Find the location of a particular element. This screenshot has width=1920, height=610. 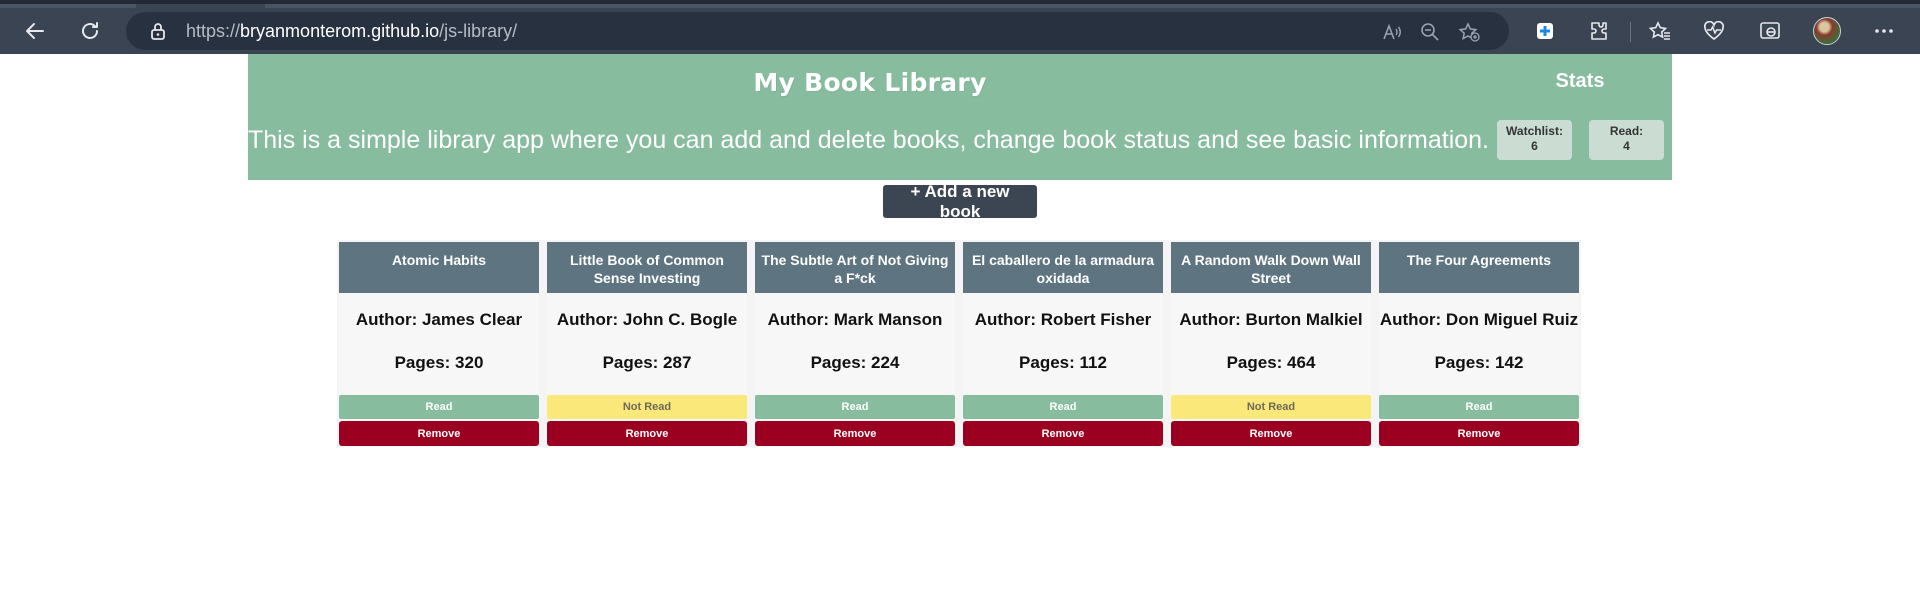

book-pages: Pages: 112 is located at coordinates (1063, 362).